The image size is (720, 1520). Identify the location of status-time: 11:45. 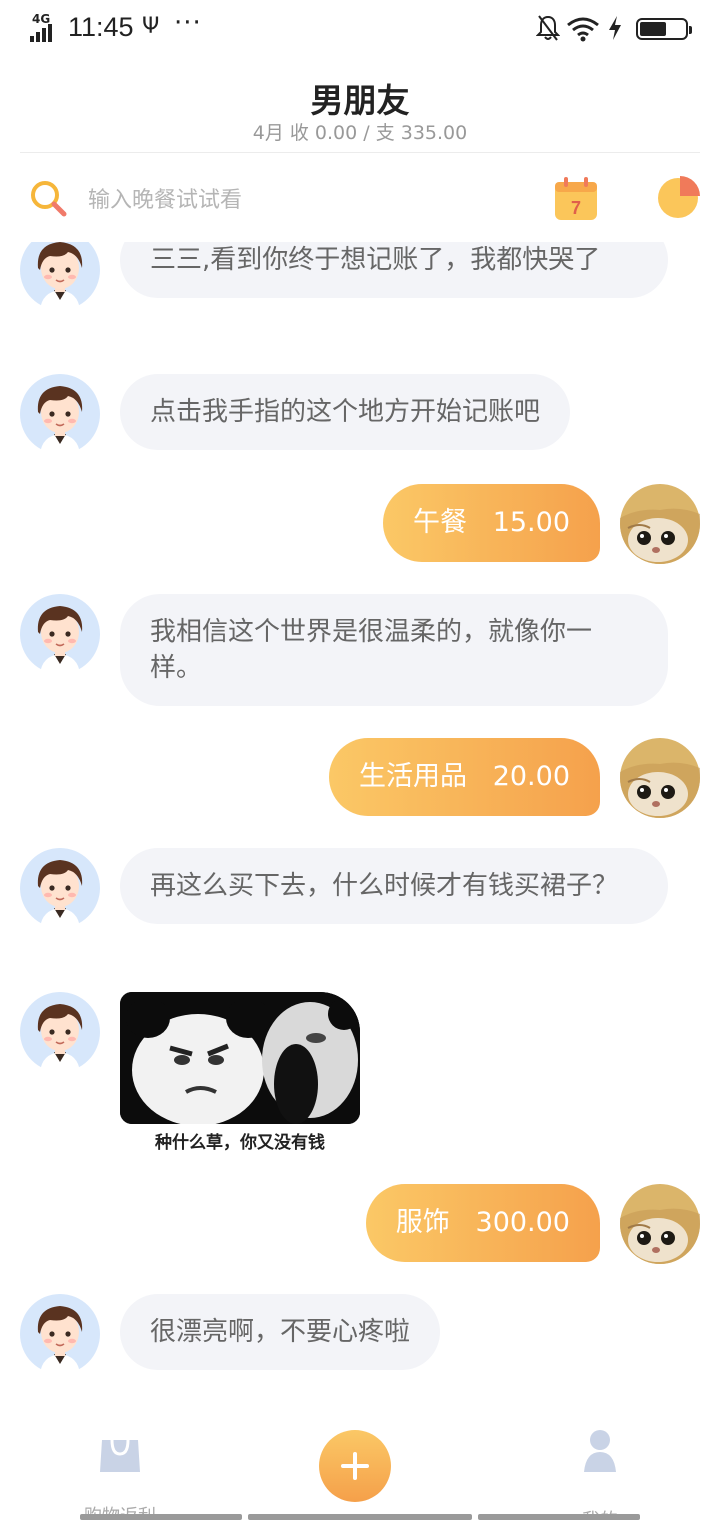
(101, 27).